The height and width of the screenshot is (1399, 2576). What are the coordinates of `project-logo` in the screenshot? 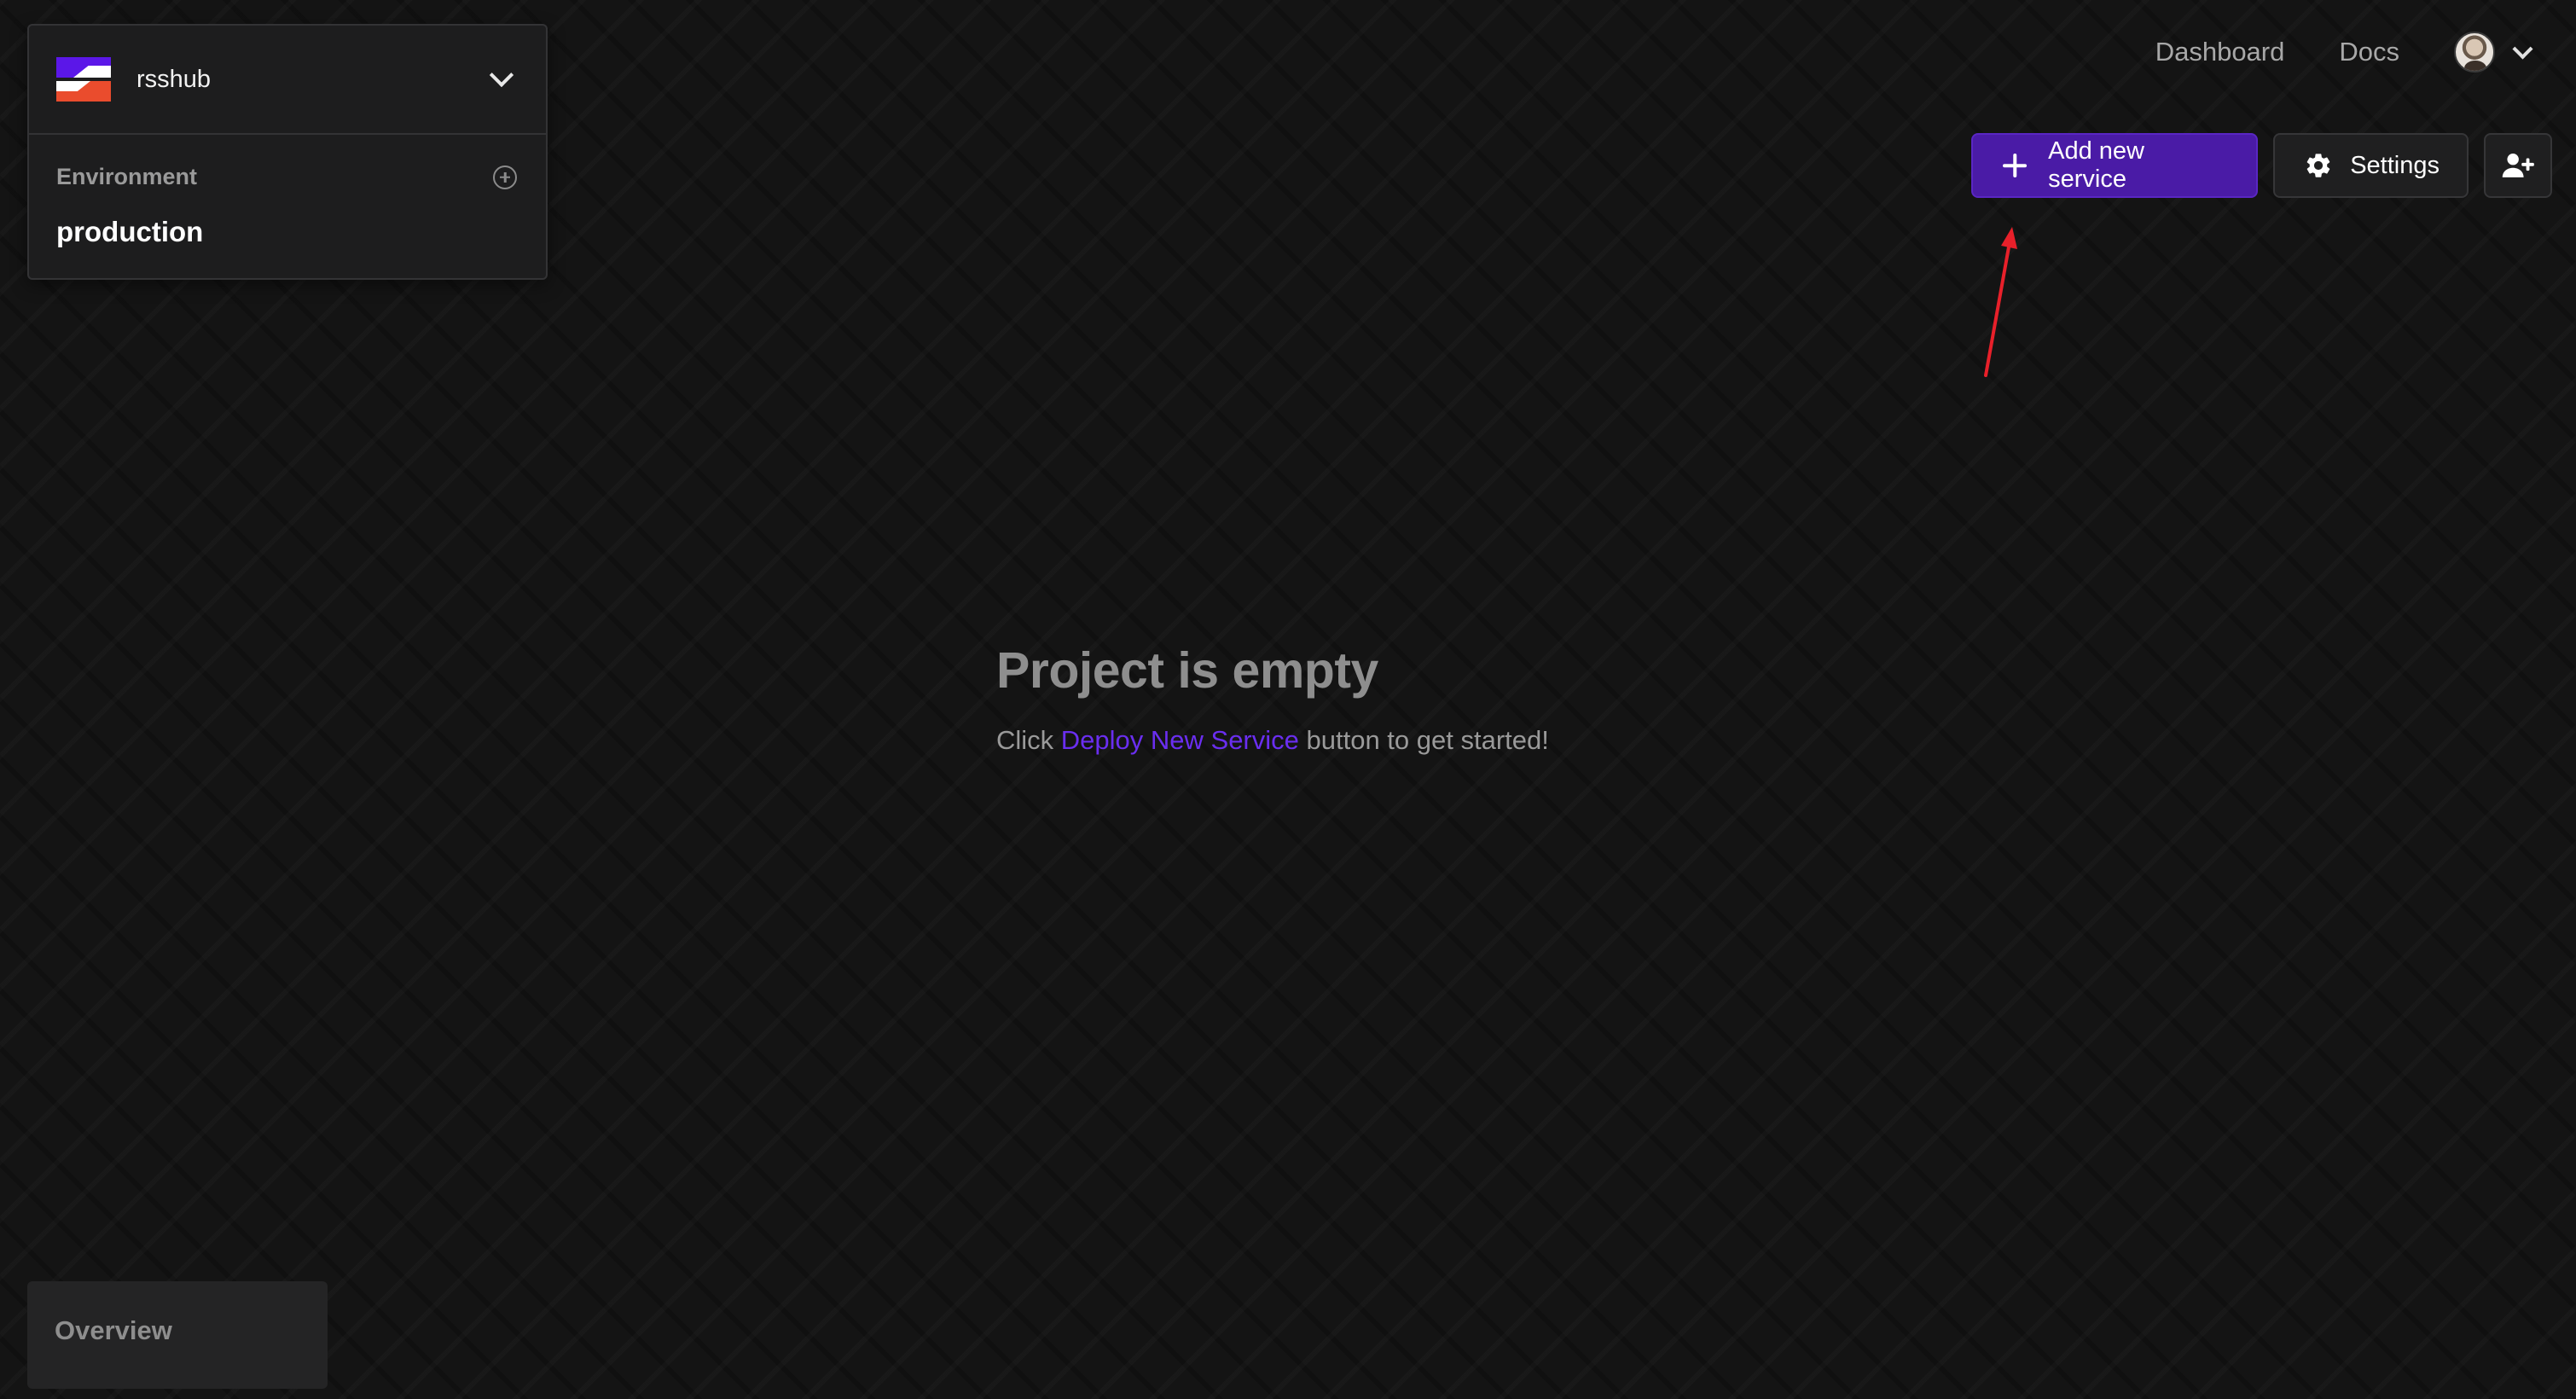 It's located at (83, 79).